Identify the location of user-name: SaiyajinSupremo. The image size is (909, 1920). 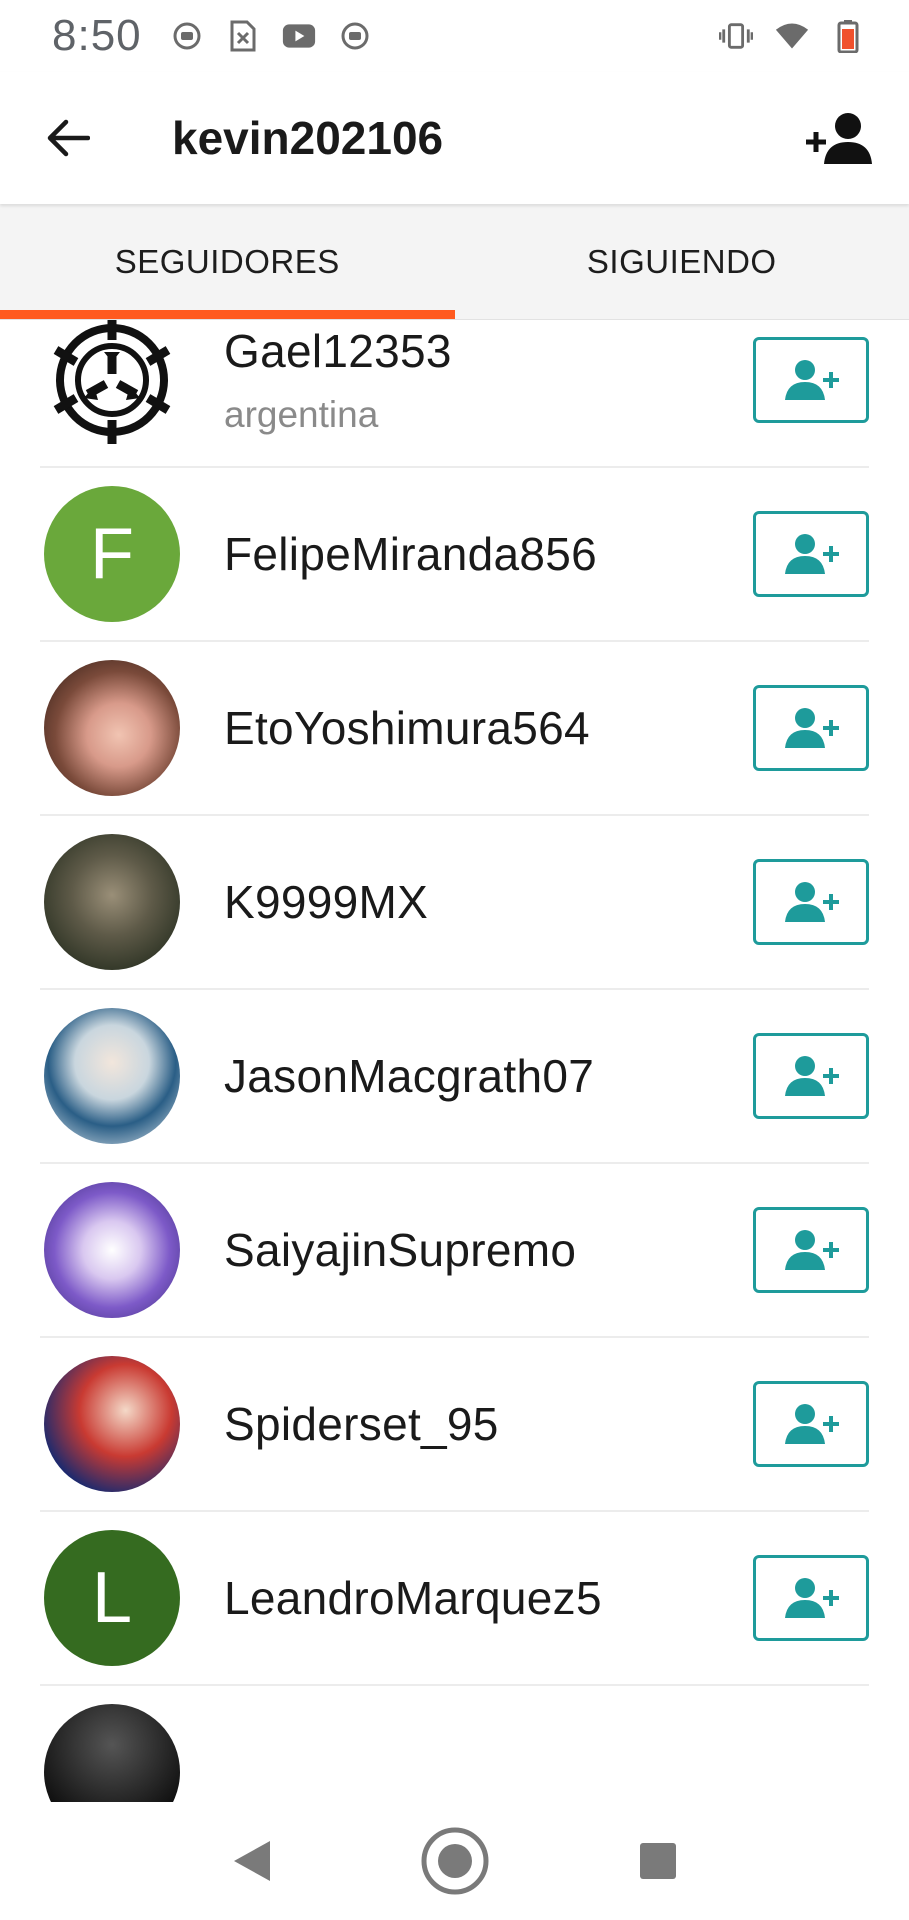
(400, 1250).